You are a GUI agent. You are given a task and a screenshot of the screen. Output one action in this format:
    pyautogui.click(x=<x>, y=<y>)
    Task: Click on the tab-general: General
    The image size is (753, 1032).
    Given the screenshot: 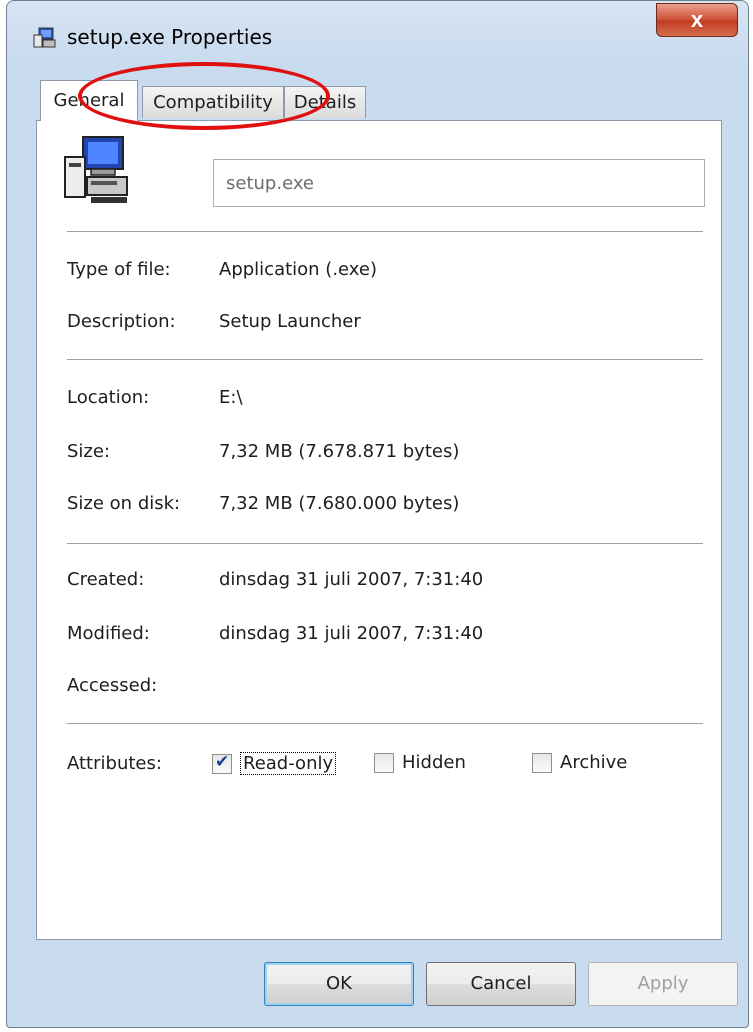 What is the action you would take?
    pyautogui.click(x=89, y=100)
    